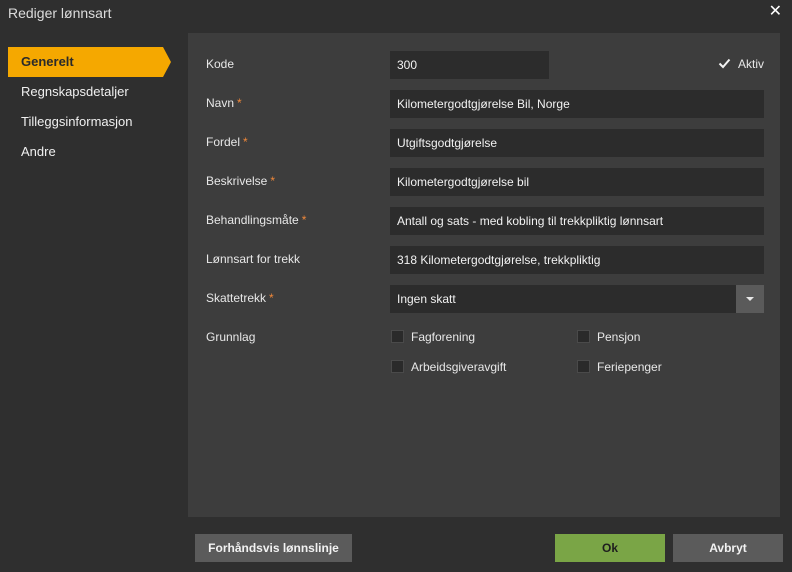 The image size is (792, 572). Describe the element at coordinates (89, 62) in the screenshot. I see `sidebar-item-generelt: Generelt` at that location.